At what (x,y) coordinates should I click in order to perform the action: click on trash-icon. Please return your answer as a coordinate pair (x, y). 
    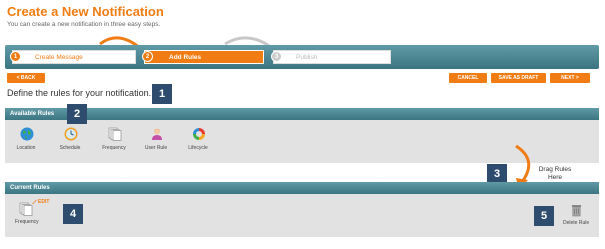
    Looking at the image, I should click on (576, 211).